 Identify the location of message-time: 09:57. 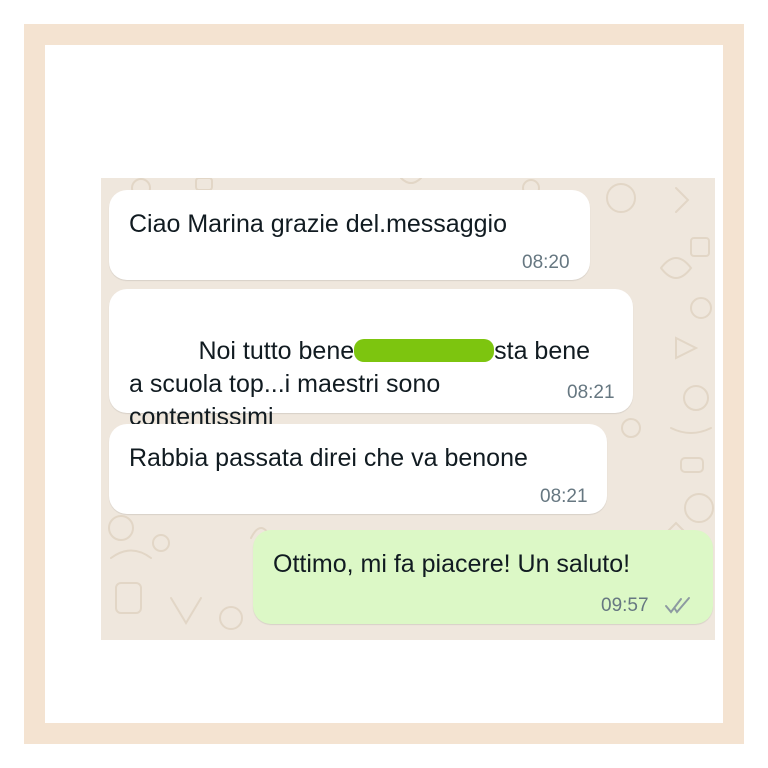
(625, 605).